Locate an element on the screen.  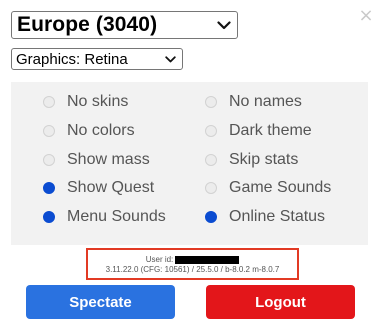
option-label: No names is located at coordinates (265, 101).